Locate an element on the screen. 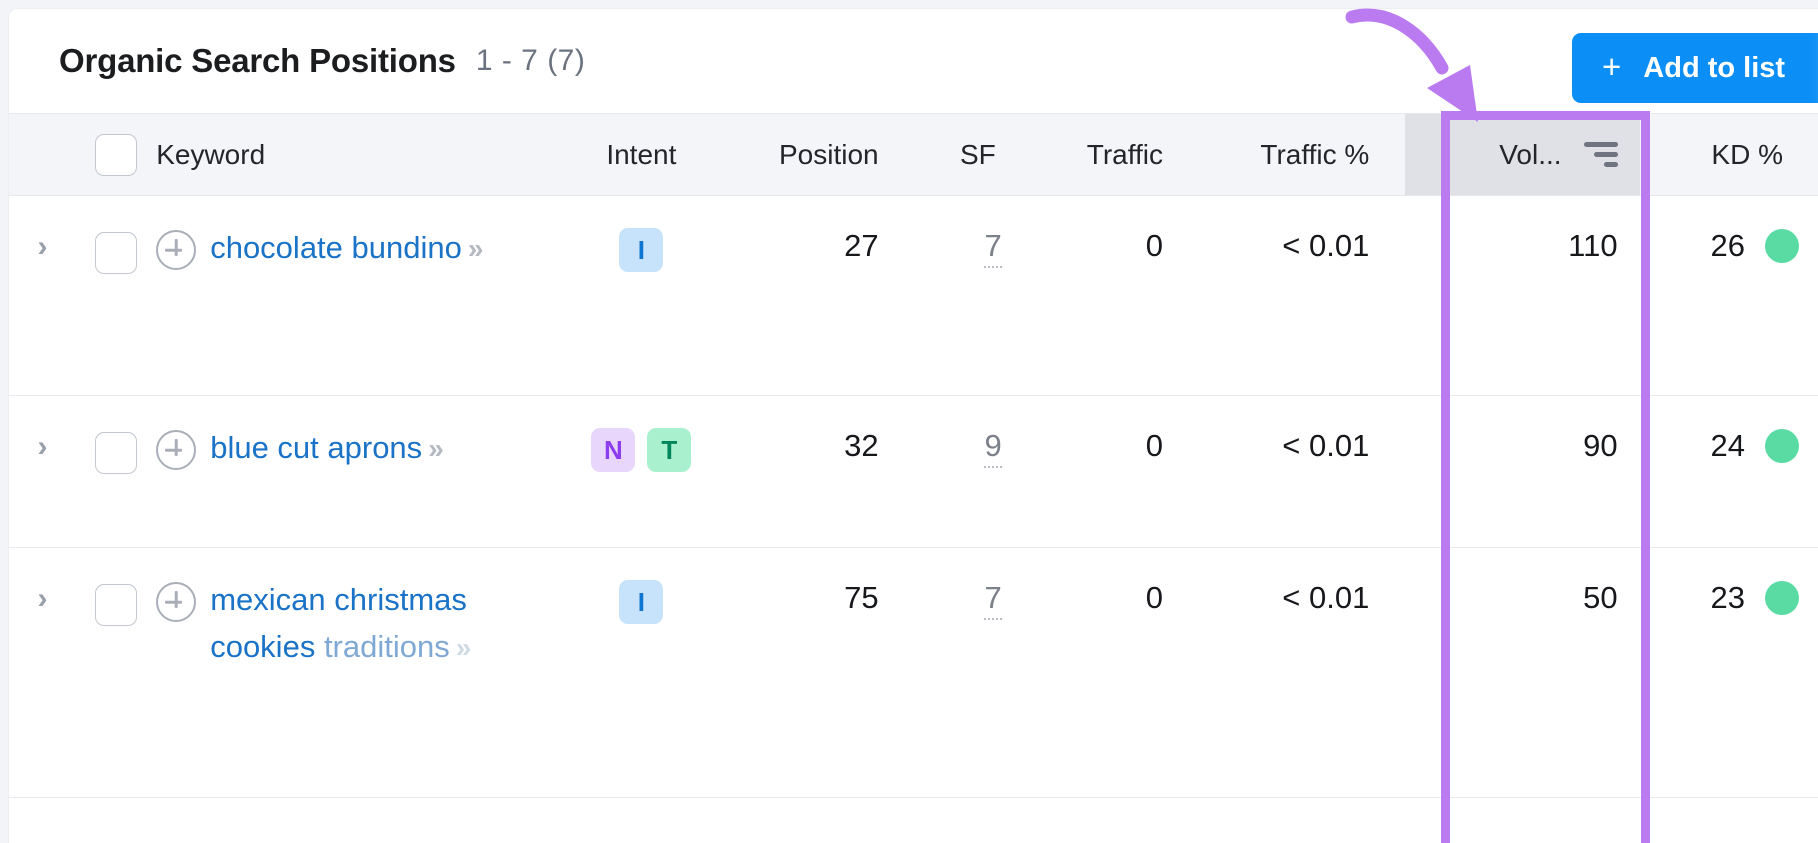 This screenshot has height=843, width=1818. kd-cell: 23 is located at coordinates (1728, 672).